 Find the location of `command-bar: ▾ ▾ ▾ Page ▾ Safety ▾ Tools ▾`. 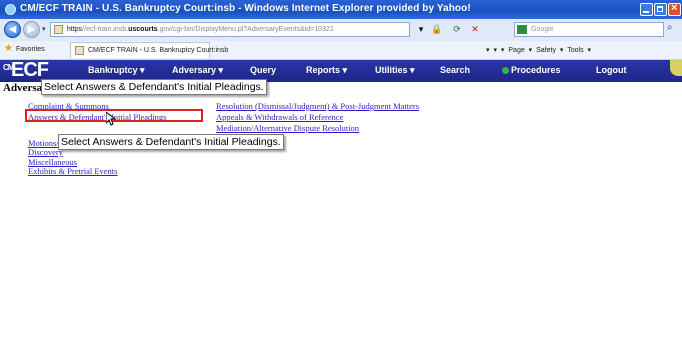

command-bar: ▾ ▾ ▾ Page ▾ Safety ▾ Tools ▾ is located at coordinates (538, 50).